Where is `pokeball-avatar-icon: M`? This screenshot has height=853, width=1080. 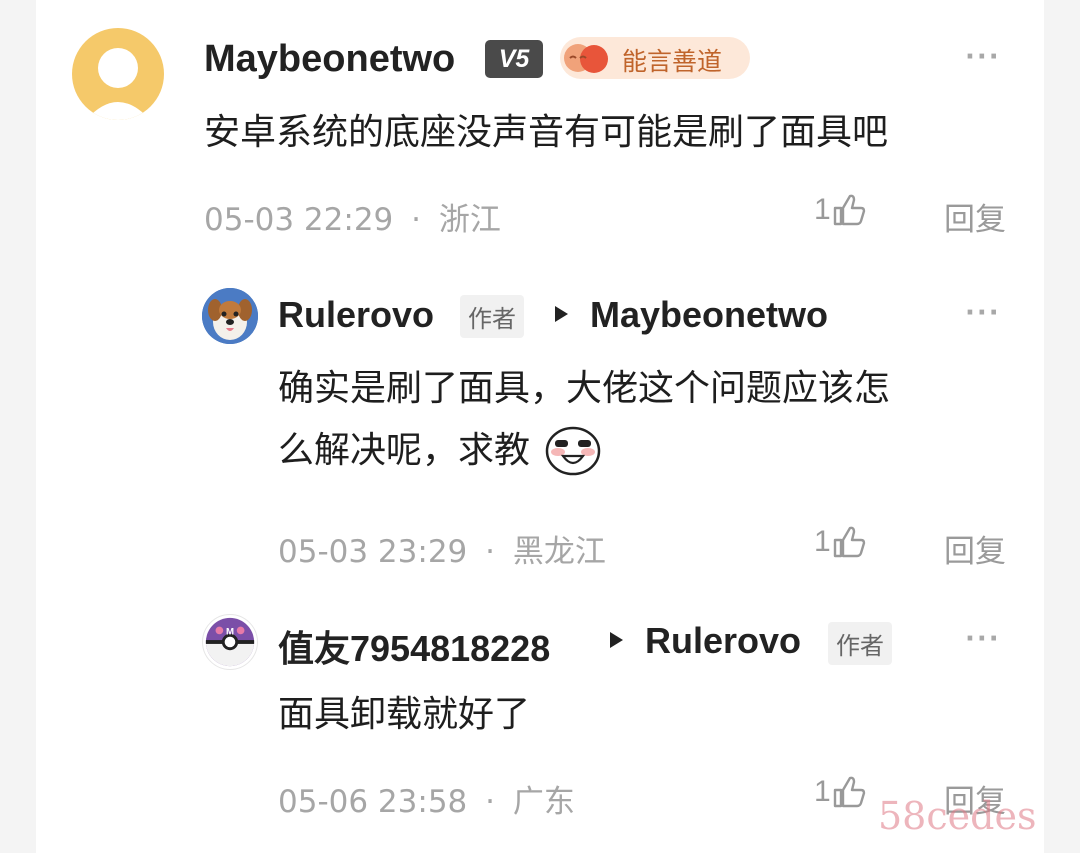
pokeball-avatar-icon: M is located at coordinates (230, 642).